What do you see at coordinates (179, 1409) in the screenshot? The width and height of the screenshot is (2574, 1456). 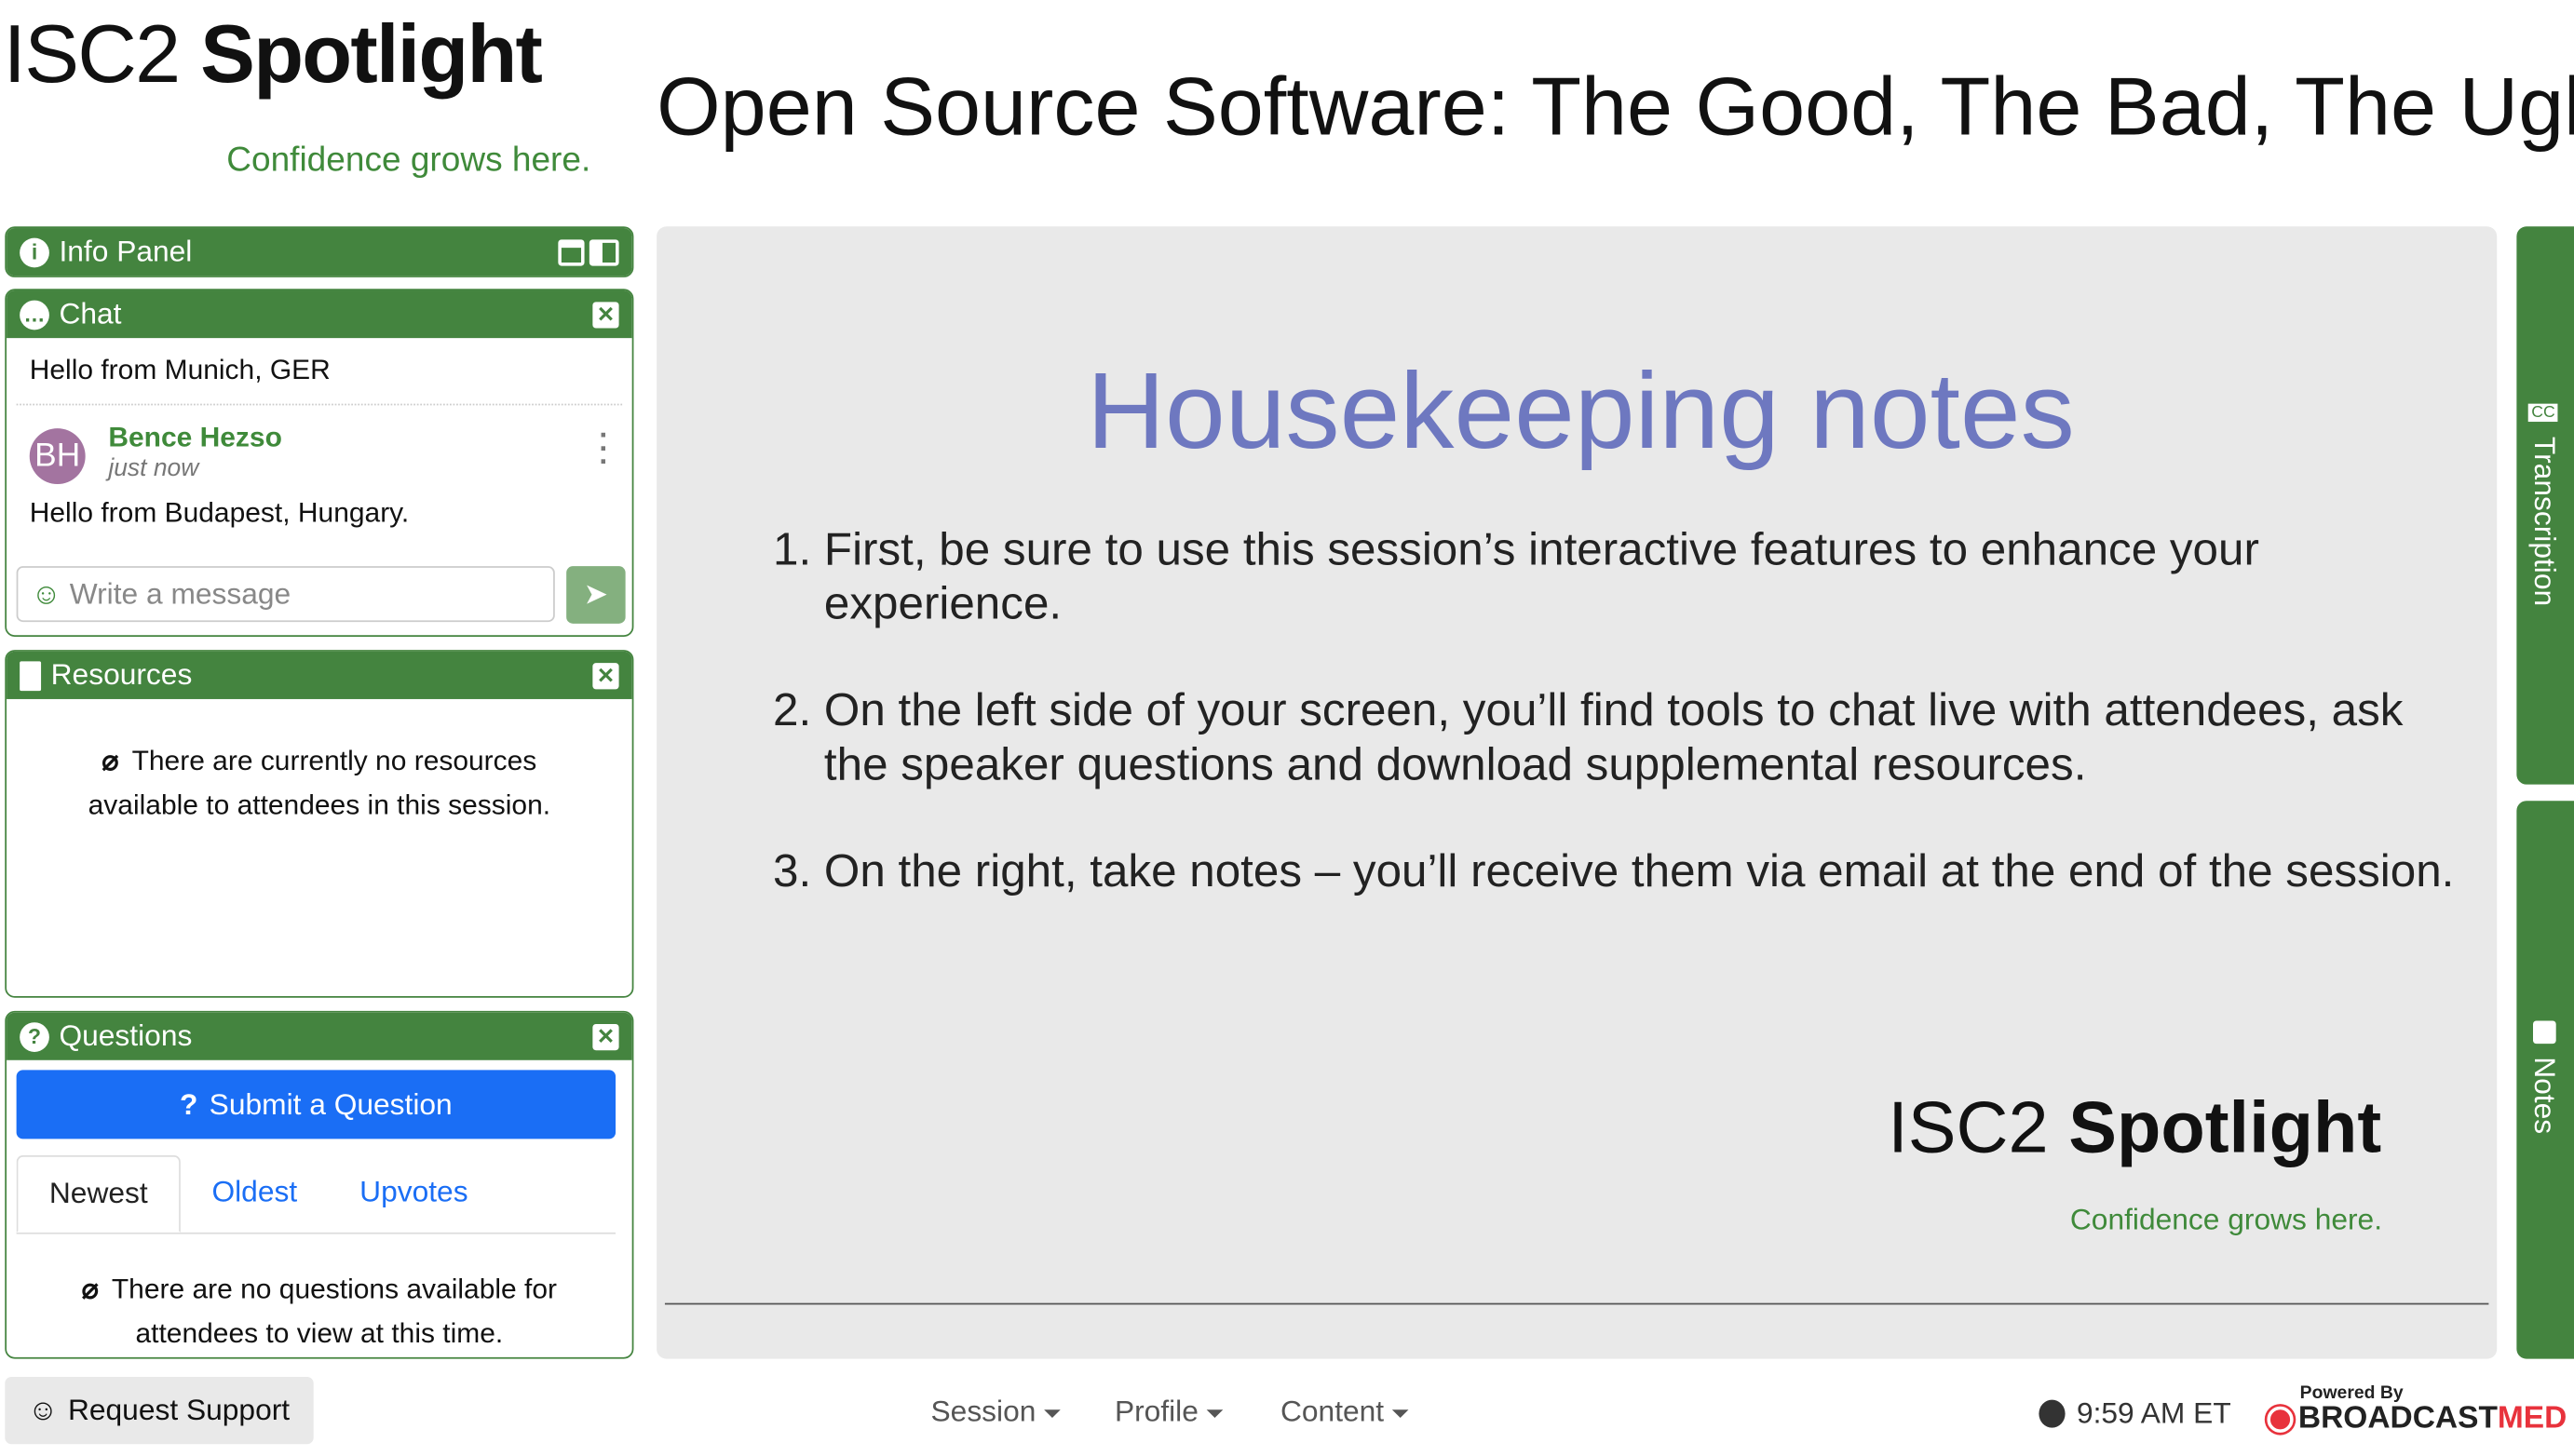 I see `request-support-label: Request Support` at bounding box center [179, 1409].